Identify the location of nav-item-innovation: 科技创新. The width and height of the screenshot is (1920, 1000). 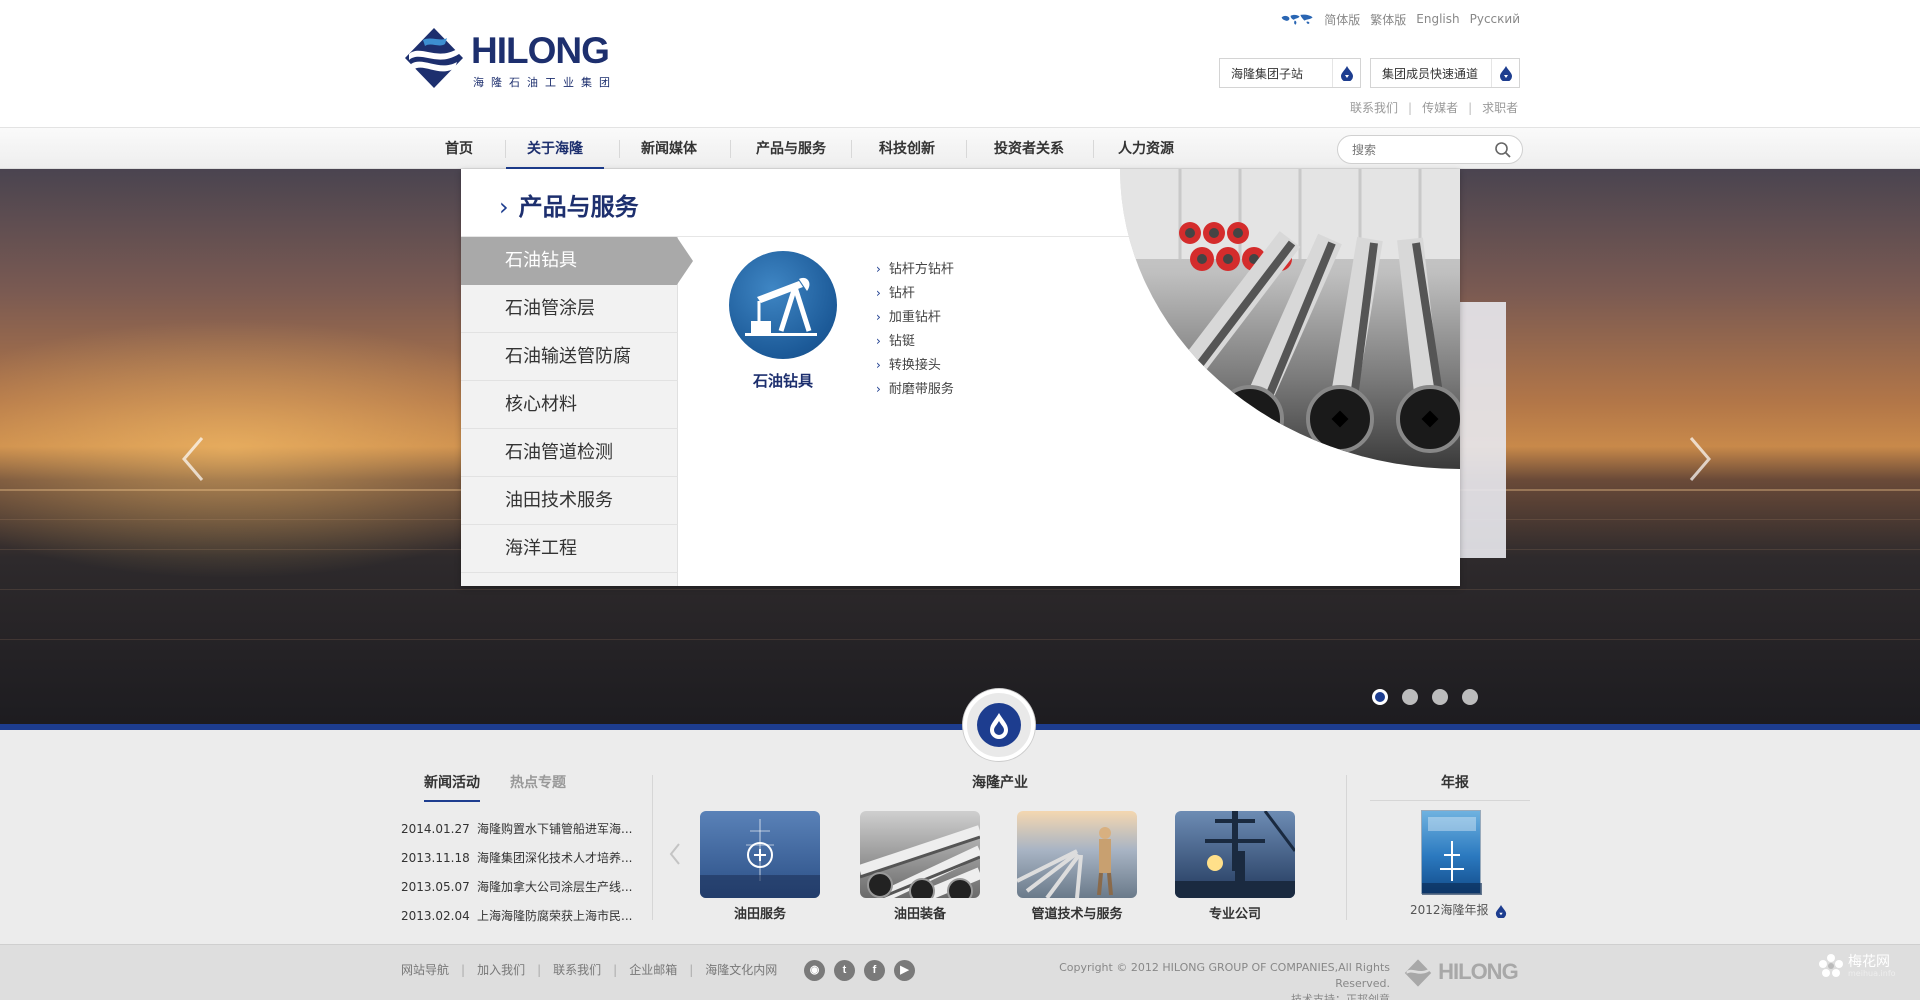
(907, 149).